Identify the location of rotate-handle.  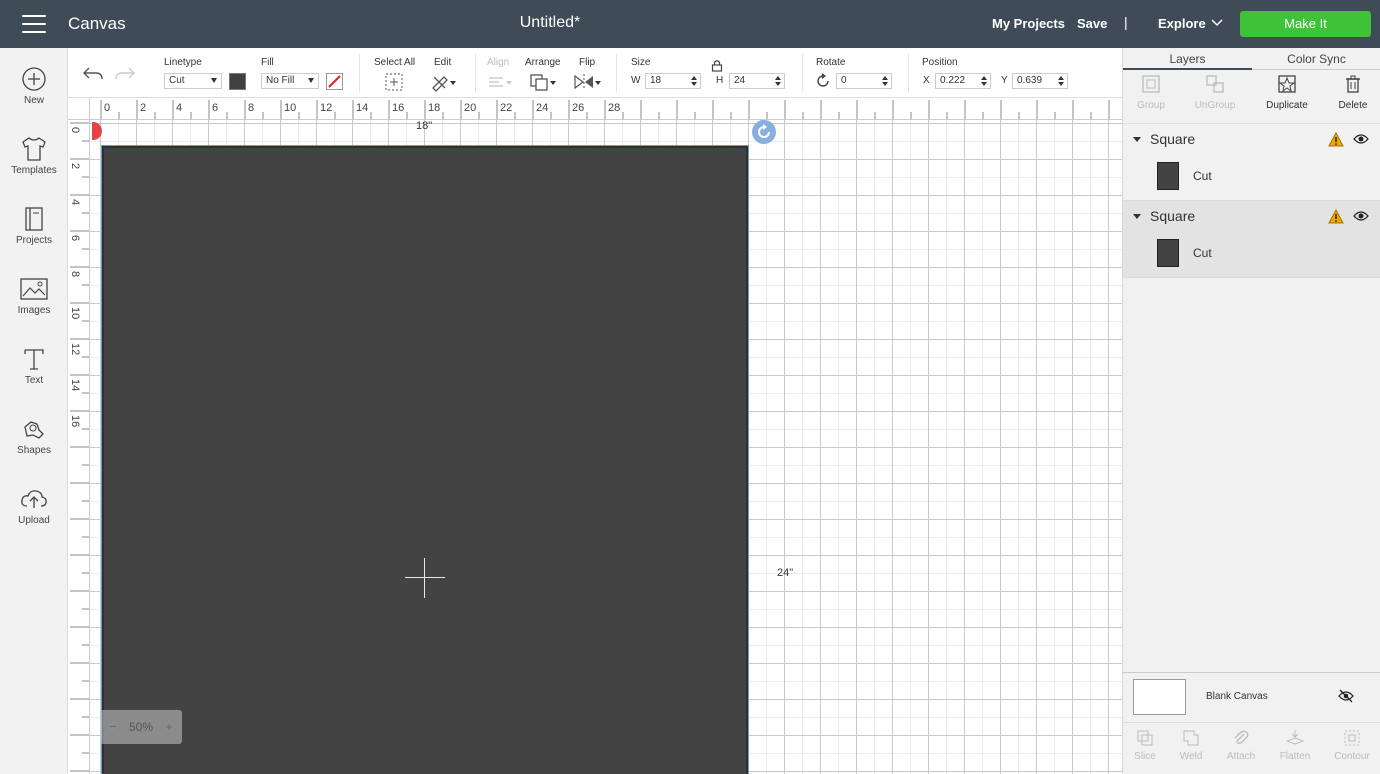
(764, 132).